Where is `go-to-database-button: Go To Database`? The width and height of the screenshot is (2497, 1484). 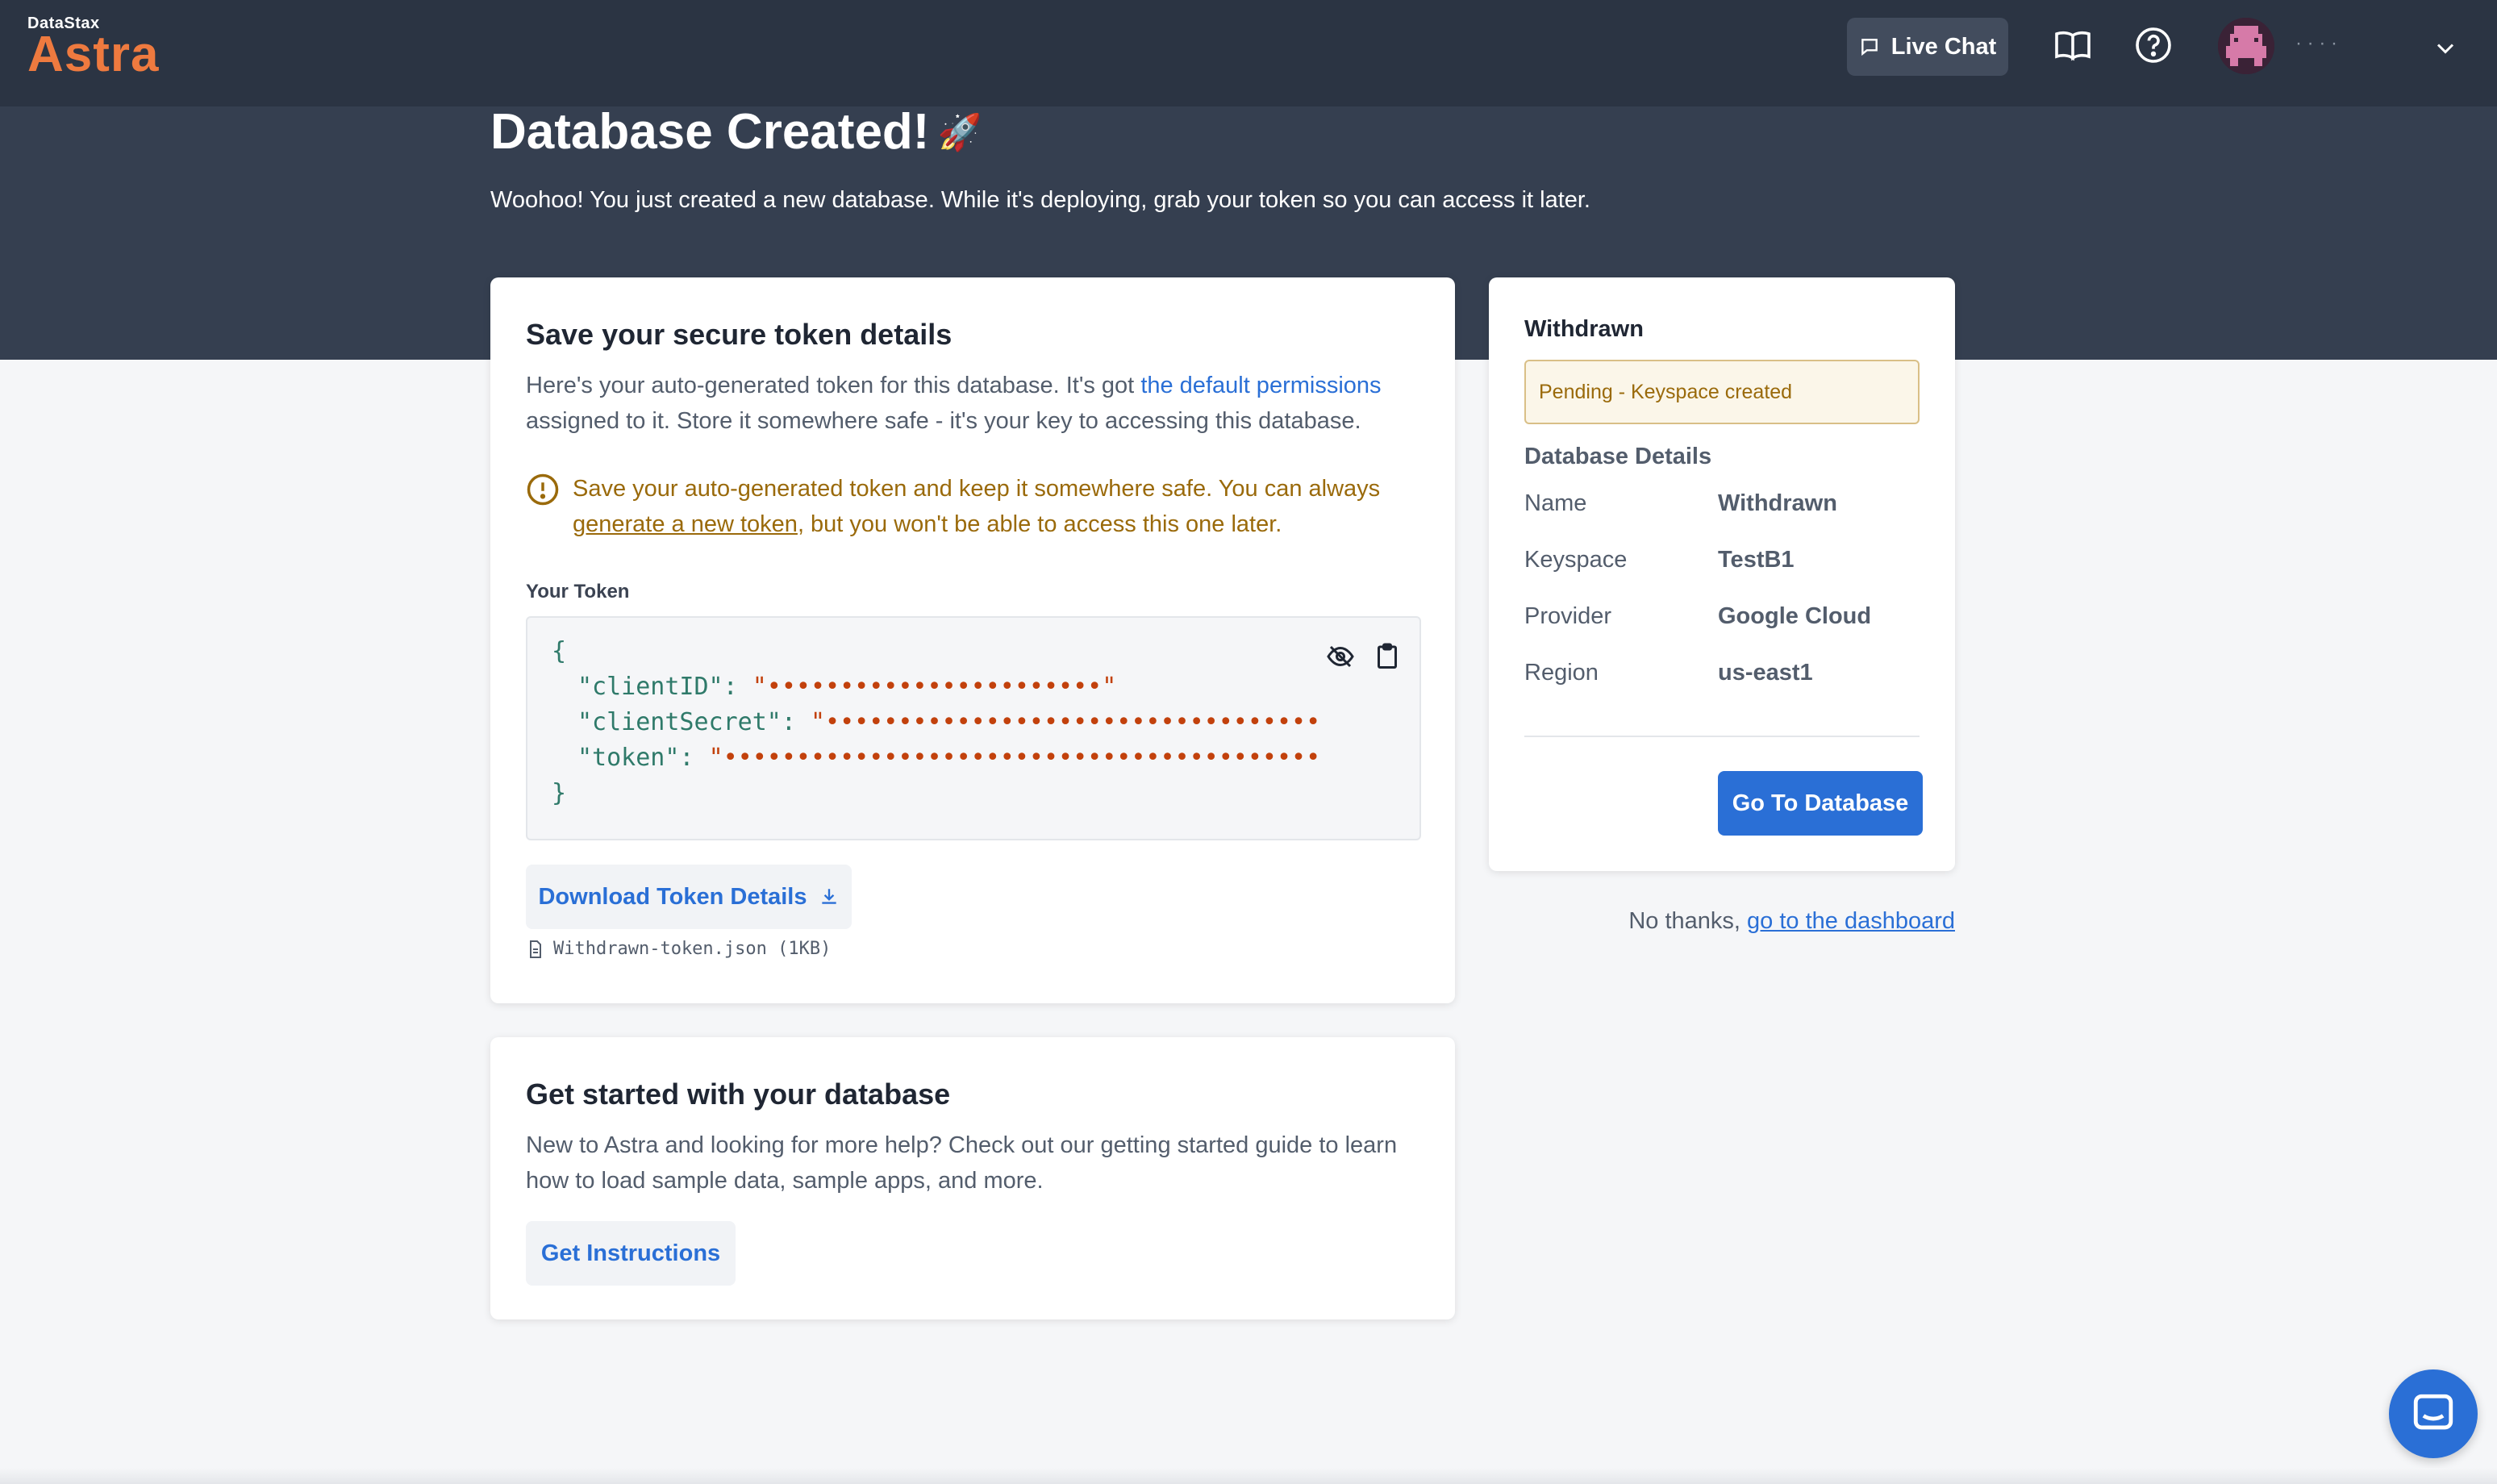
go-to-database-button: Go To Database is located at coordinates (1820, 803).